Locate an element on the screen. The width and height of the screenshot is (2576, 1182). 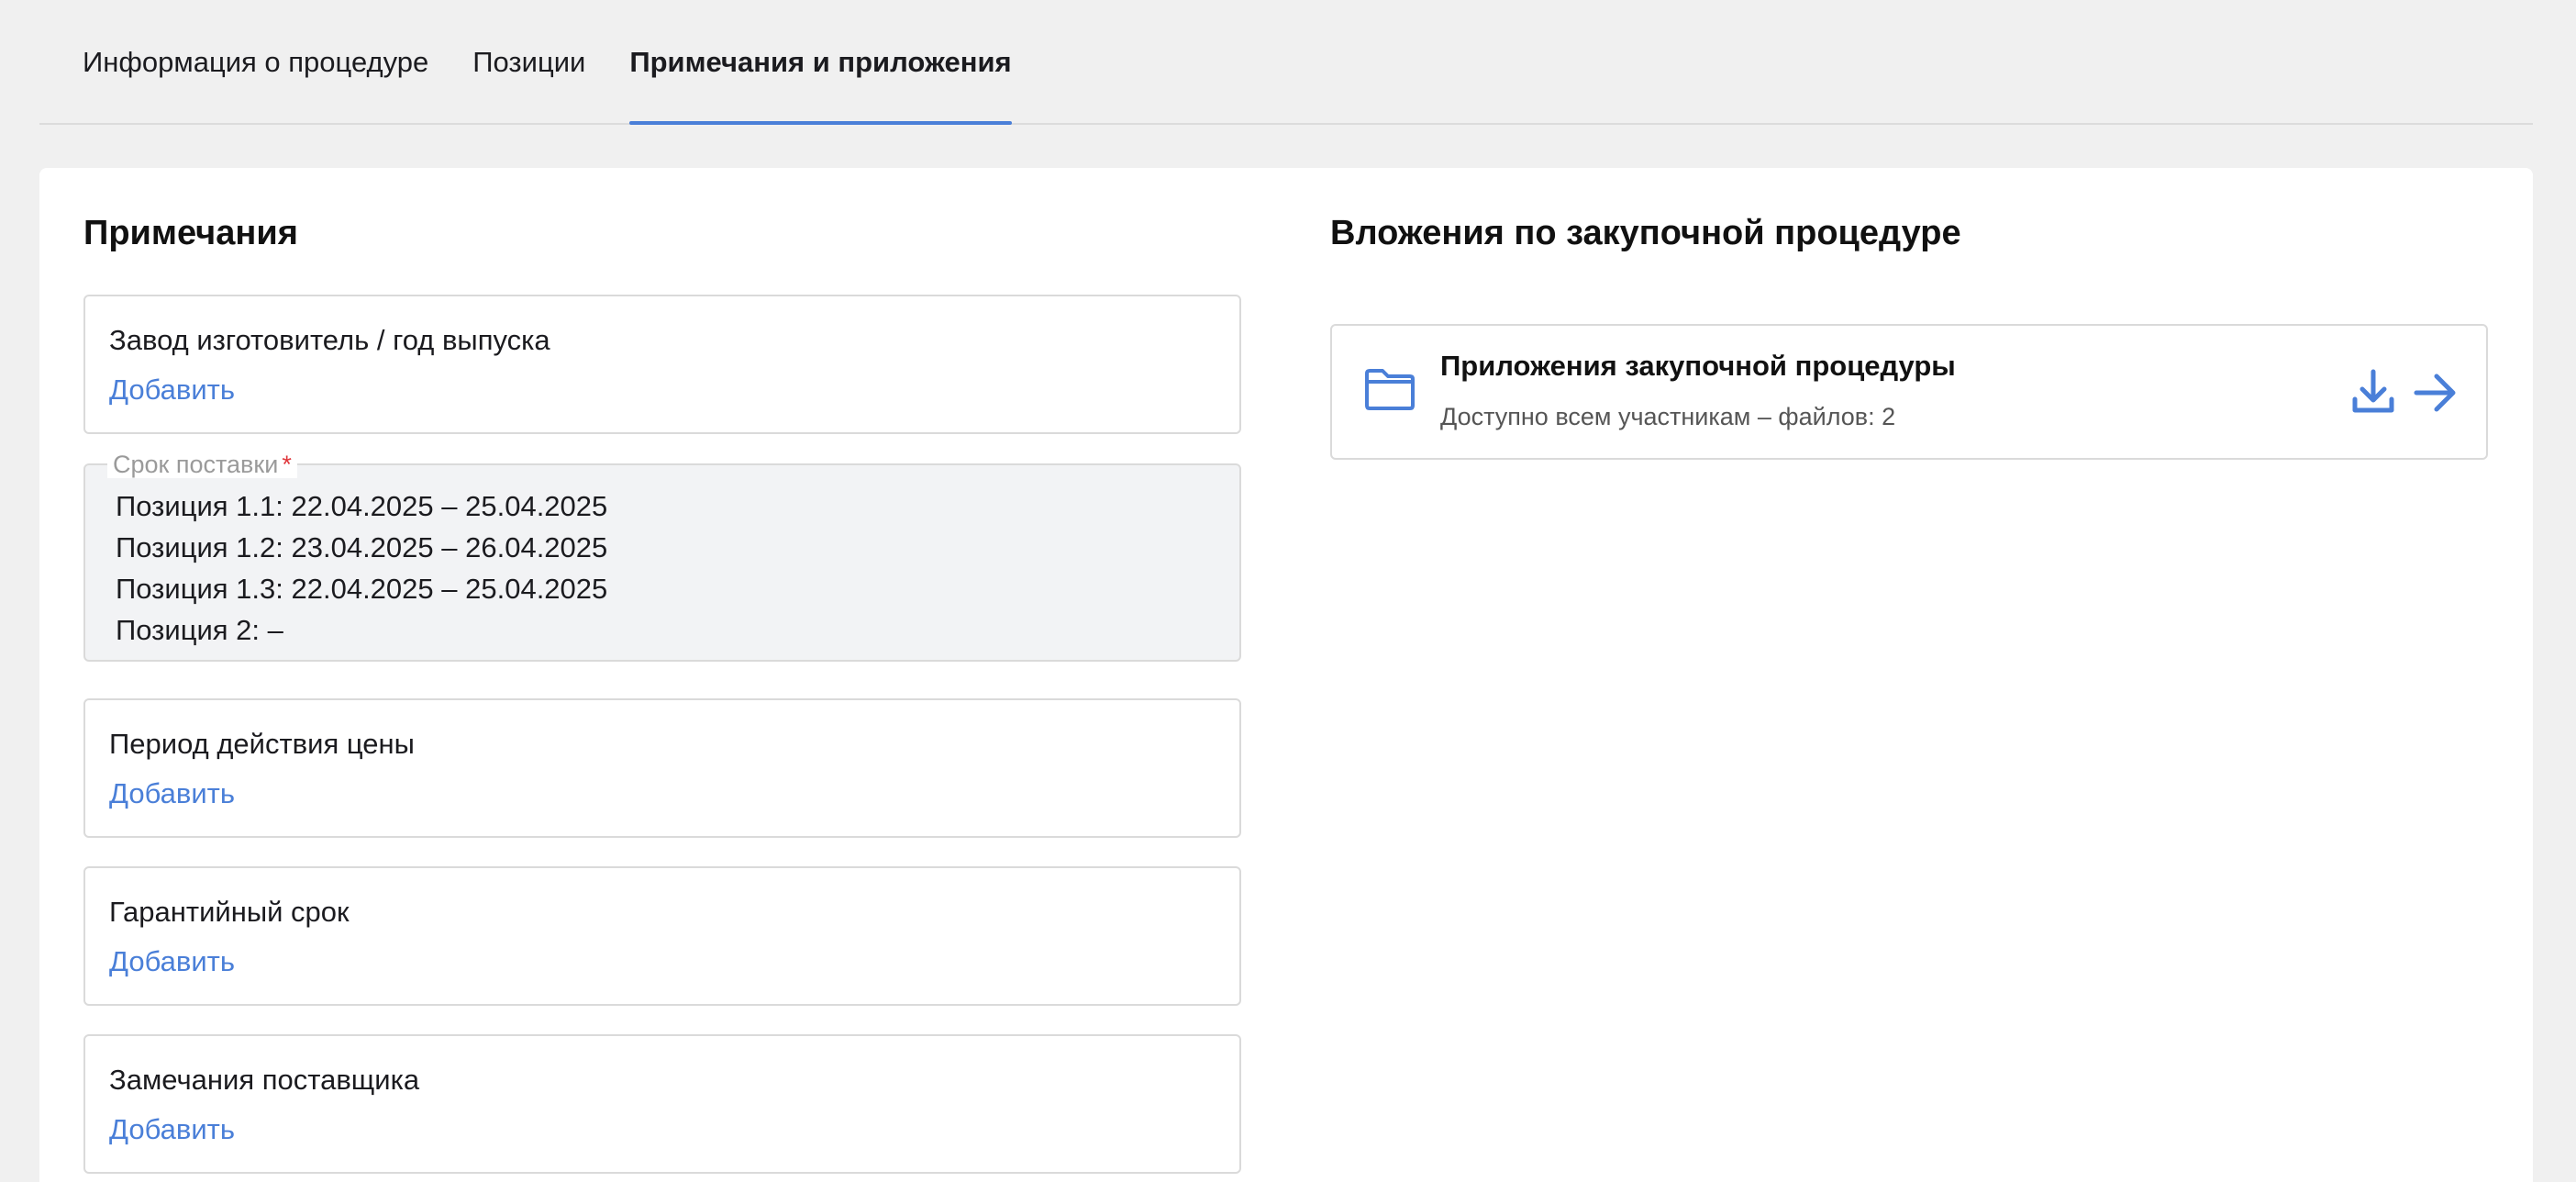
field-supplier-remarks-label: Замечания поставщика is located at coordinates (264, 1080).